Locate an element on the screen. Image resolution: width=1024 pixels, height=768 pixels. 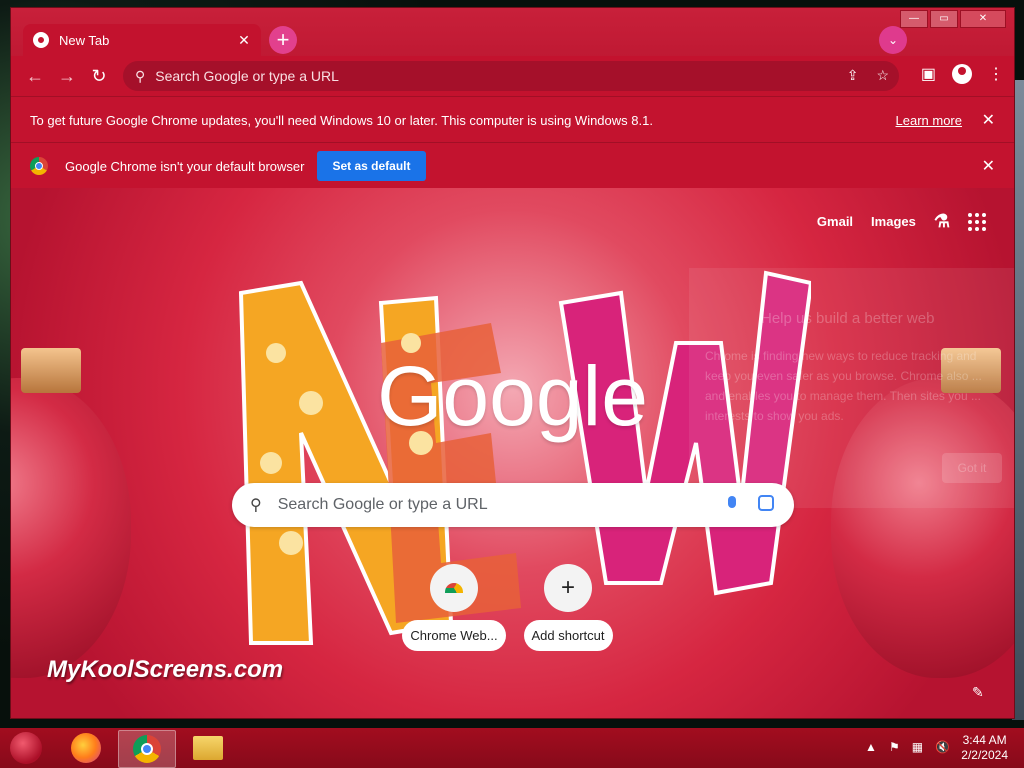
promo-title: Help us build a better web is located at coordinates (848, 318).